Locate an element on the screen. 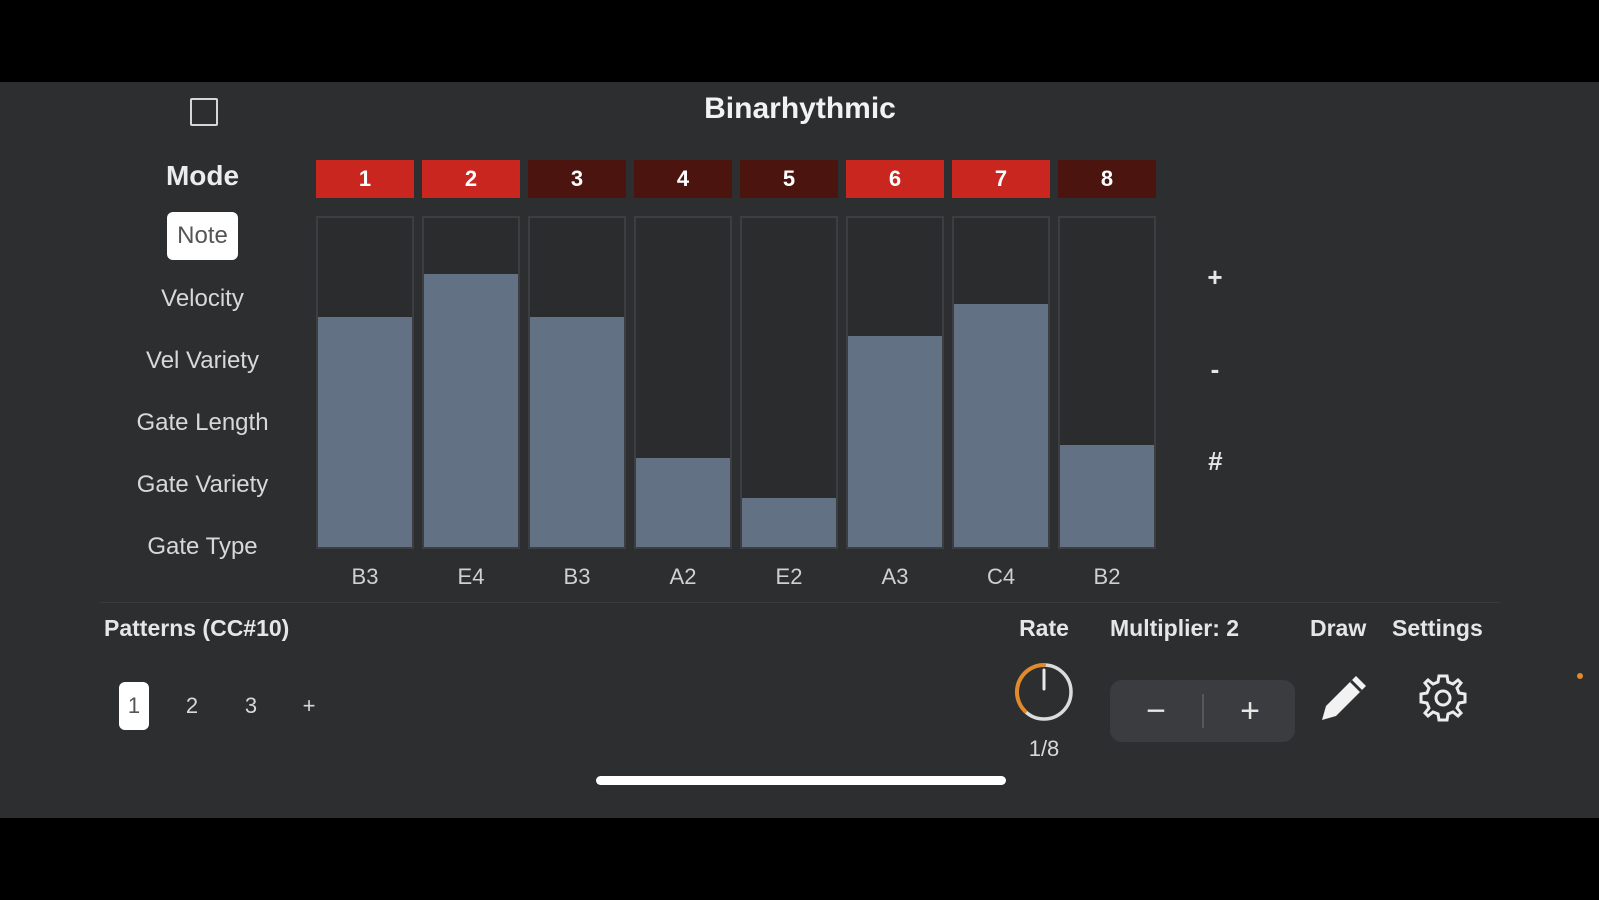 This screenshot has height=900, width=1599. mode-option-velocity: Velocity is located at coordinates (202, 299).